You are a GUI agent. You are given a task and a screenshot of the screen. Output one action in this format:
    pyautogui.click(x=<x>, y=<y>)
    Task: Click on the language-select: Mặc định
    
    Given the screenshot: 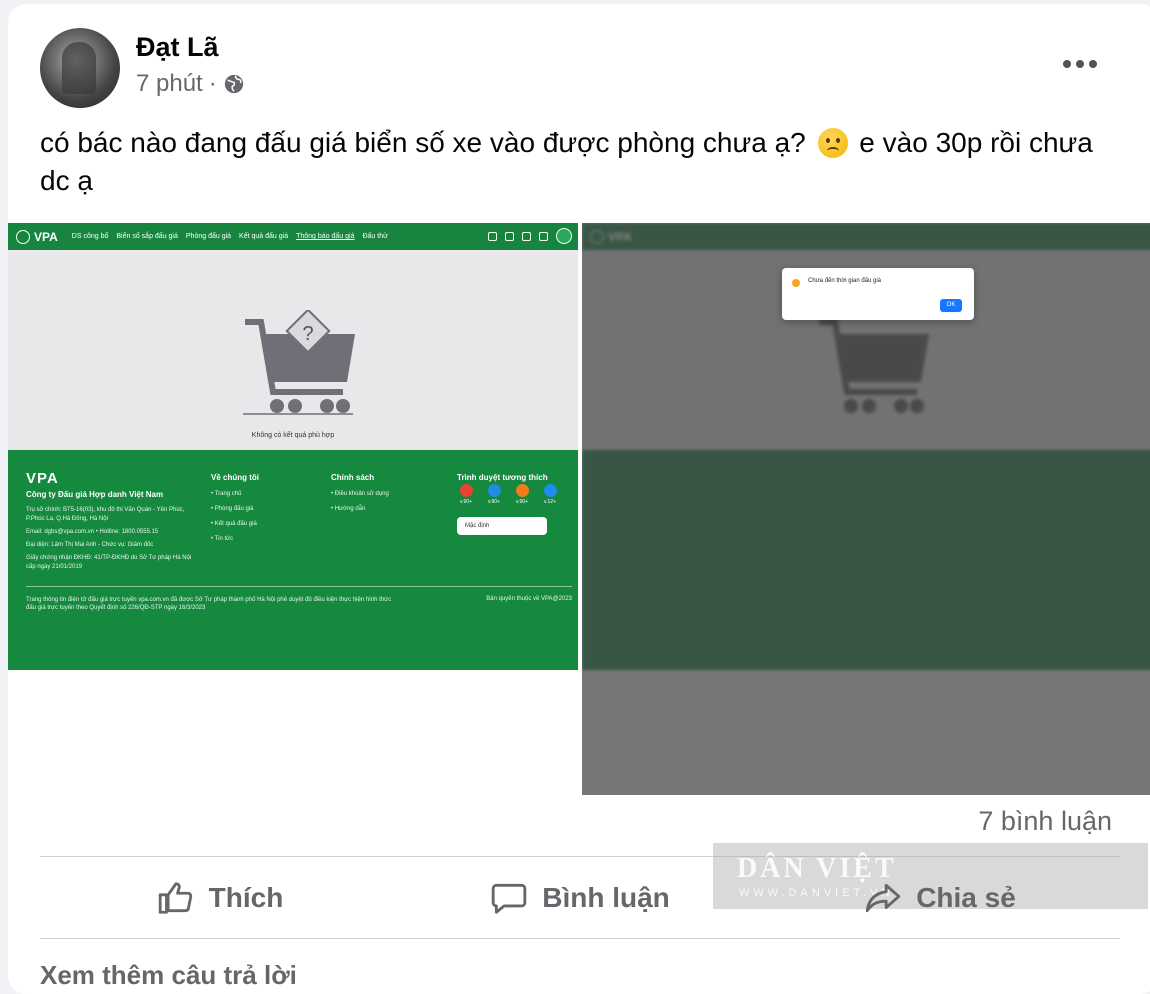 What is the action you would take?
    pyautogui.click(x=502, y=526)
    